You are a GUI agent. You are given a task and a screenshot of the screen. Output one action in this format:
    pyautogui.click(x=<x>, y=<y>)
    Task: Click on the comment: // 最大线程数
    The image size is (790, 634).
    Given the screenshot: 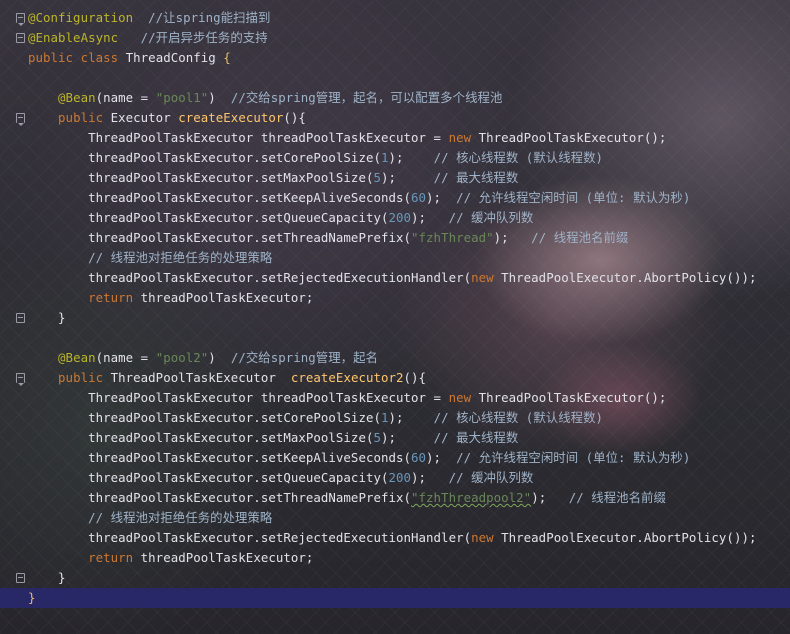 What is the action you would take?
    pyautogui.click(x=457, y=177)
    